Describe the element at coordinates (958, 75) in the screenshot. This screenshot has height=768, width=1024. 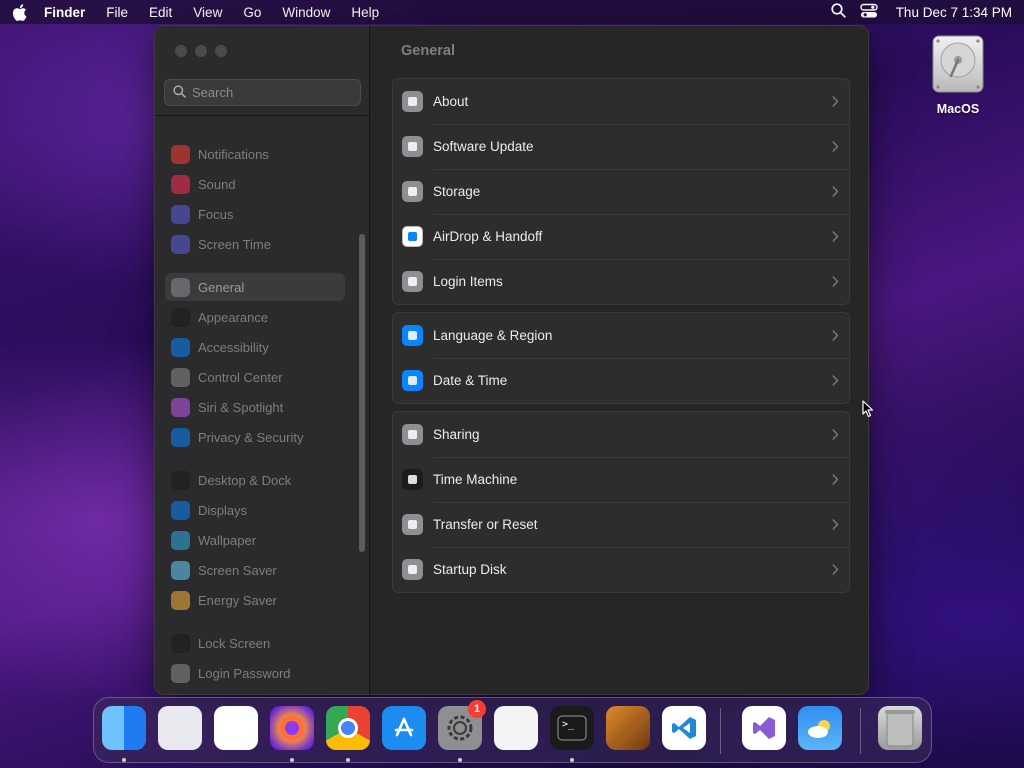
I see `desktop-disk: MacOS` at that location.